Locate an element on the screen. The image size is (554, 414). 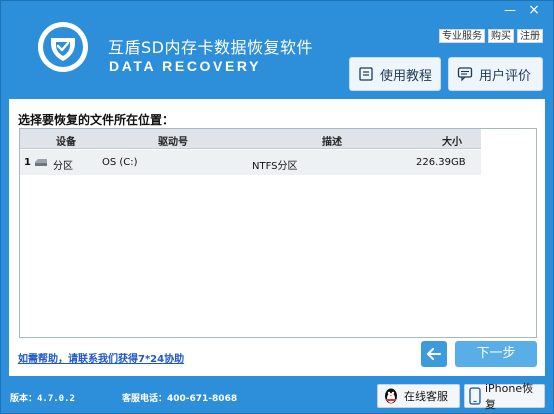
shield-logo-icon is located at coordinates (63, 47).